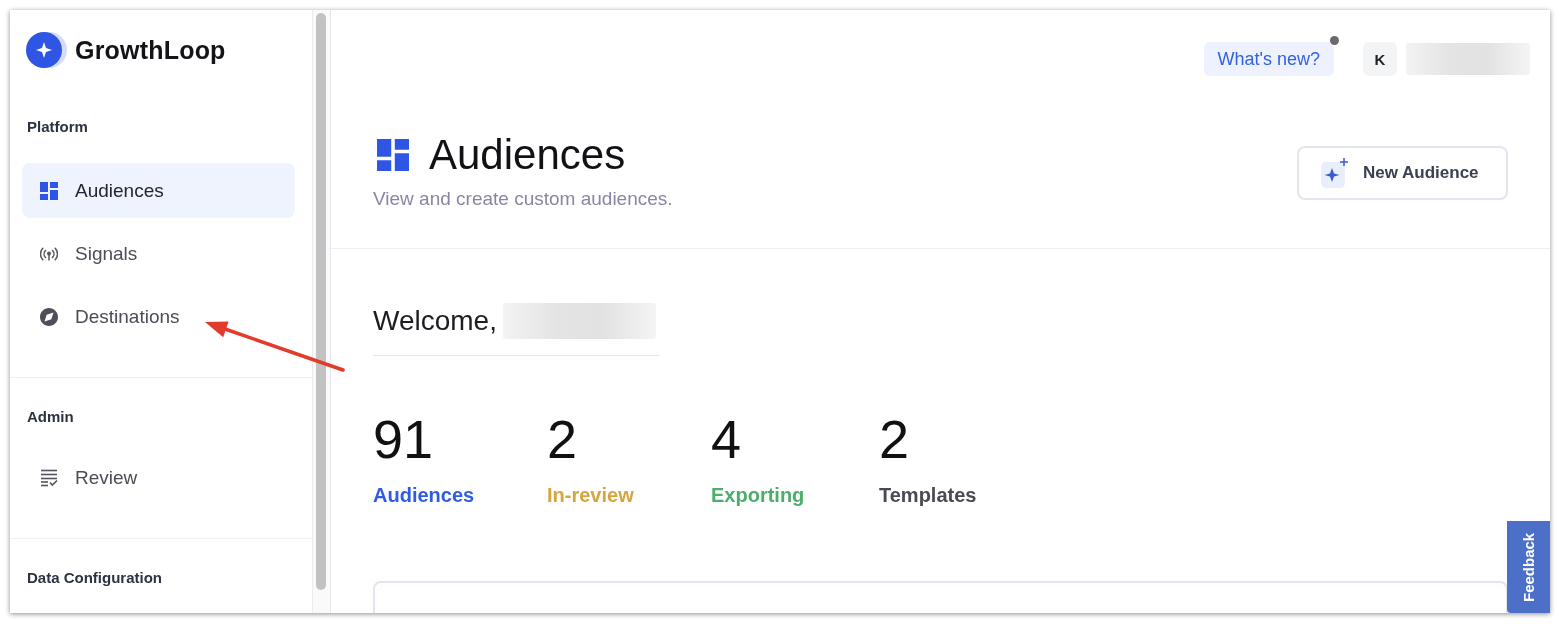  Describe the element at coordinates (49, 253) in the screenshot. I see `broadcast-icon` at that location.